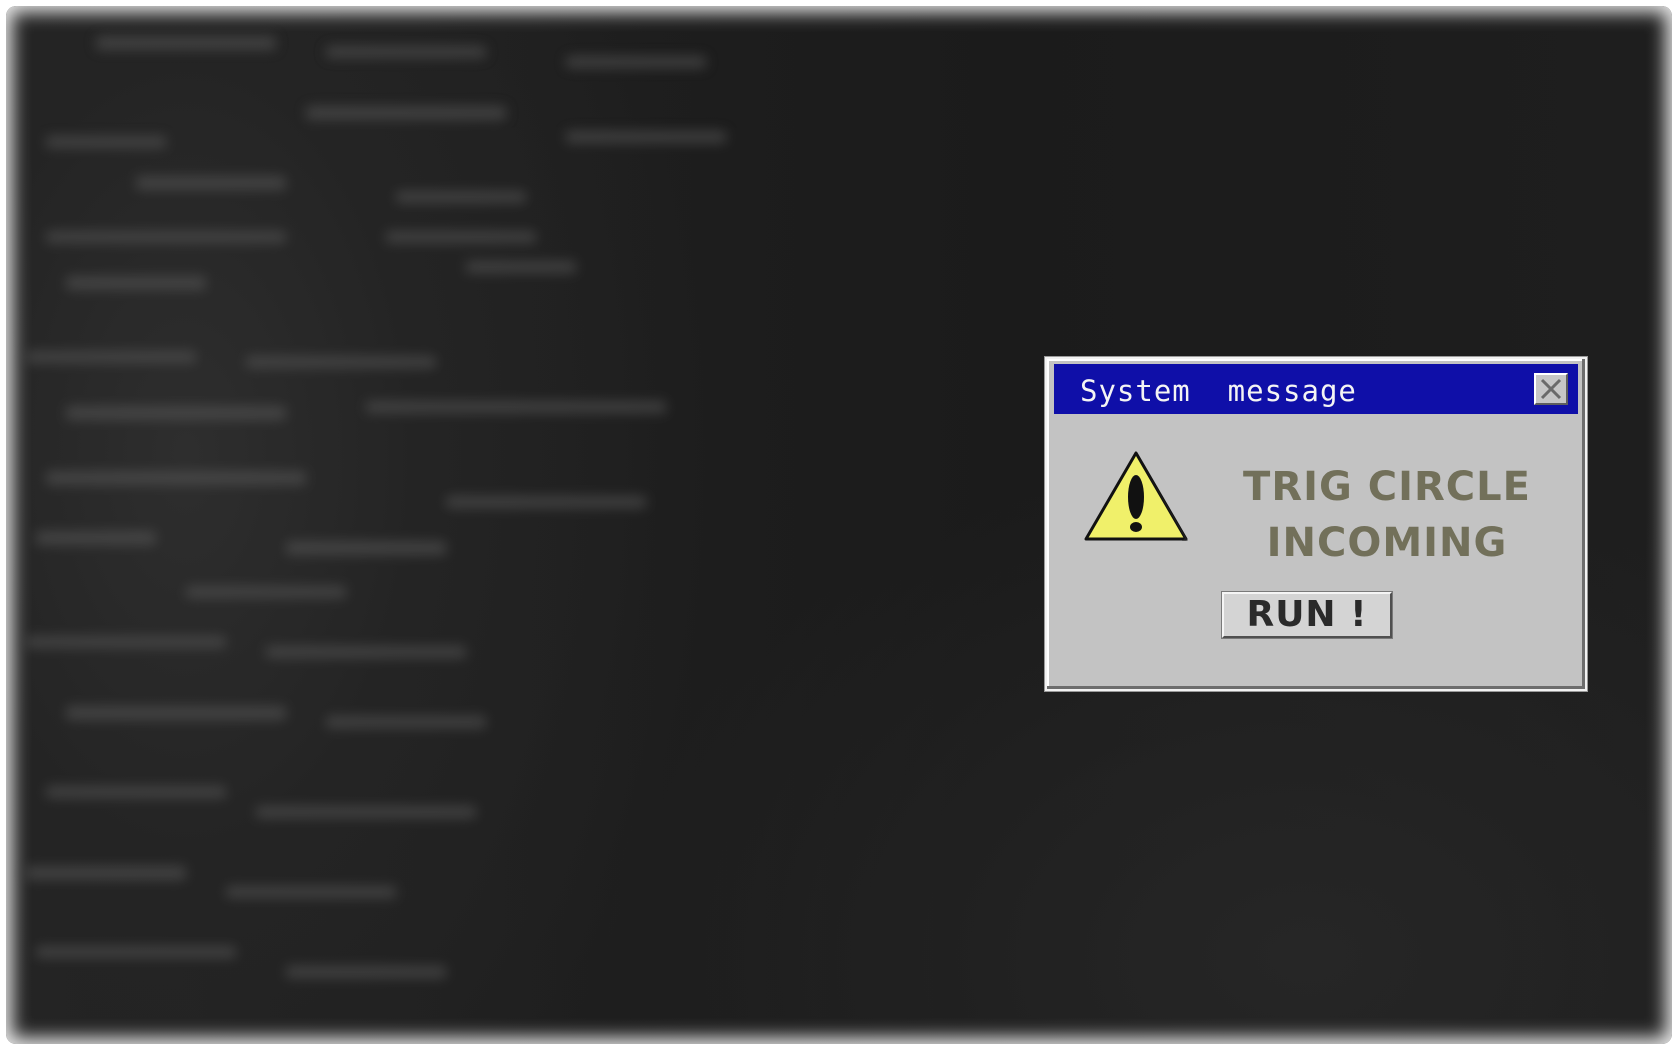 The image size is (1680, 1050). What do you see at coordinates (1136, 496) in the screenshot?
I see `warning-icon` at bounding box center [1136, 496].